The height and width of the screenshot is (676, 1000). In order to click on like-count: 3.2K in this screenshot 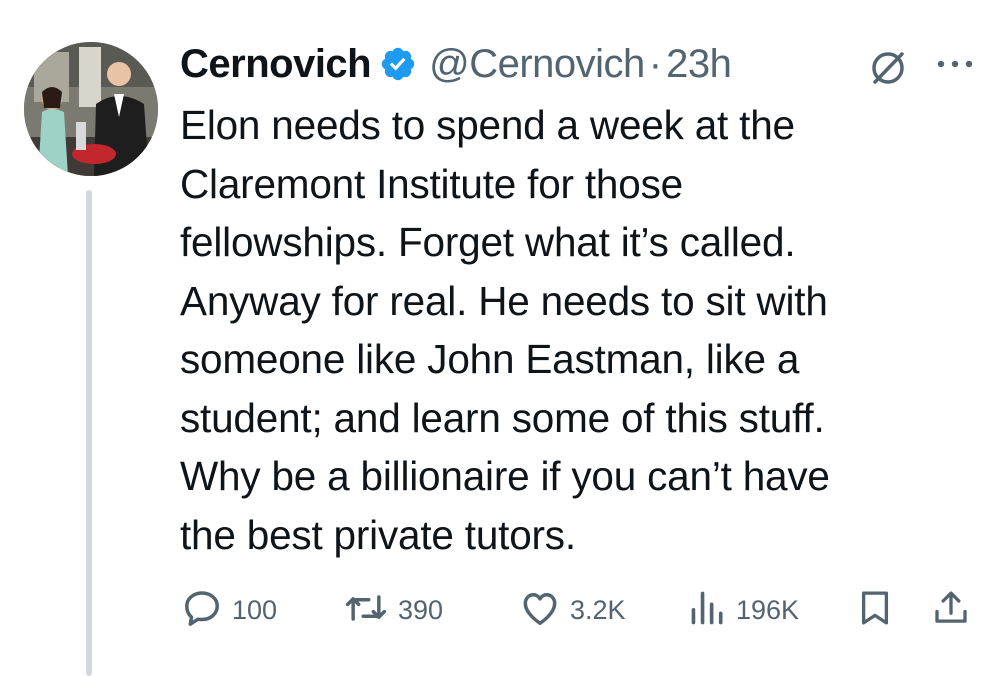, I will do `click(598, 609)`.